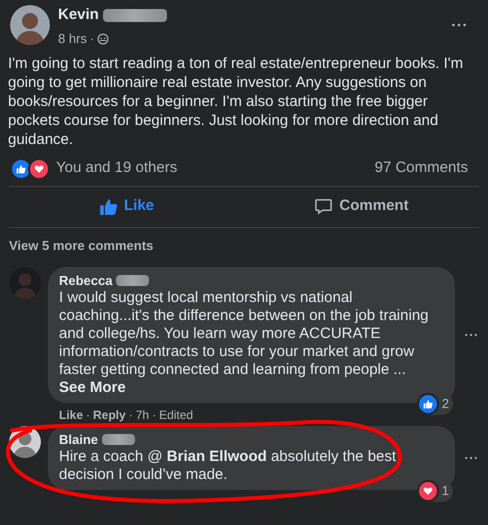 Image resolution: width=488 pixels, height=525 pixels. Describe the element at coordinates (71, 415) in the screenshot. I see `comment-action-link: Like` at that location.